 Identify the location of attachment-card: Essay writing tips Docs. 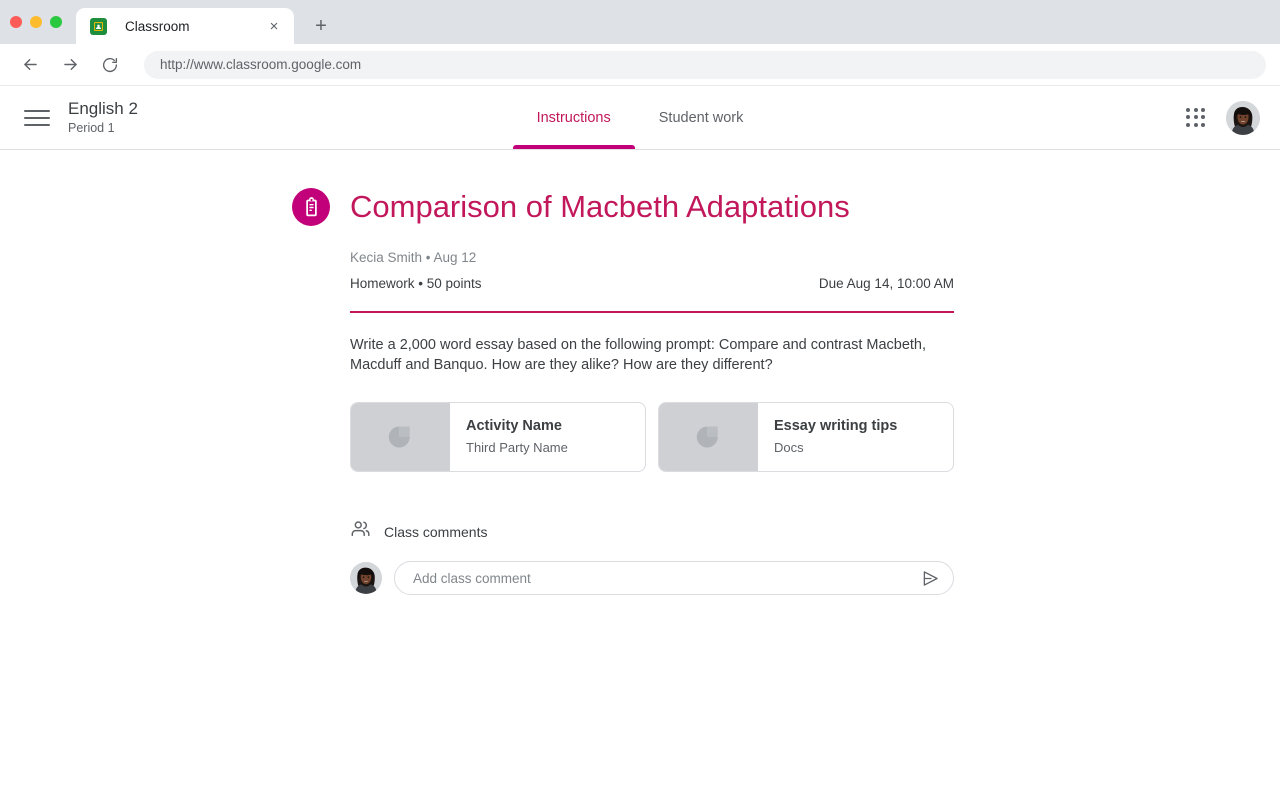
(806, 437).